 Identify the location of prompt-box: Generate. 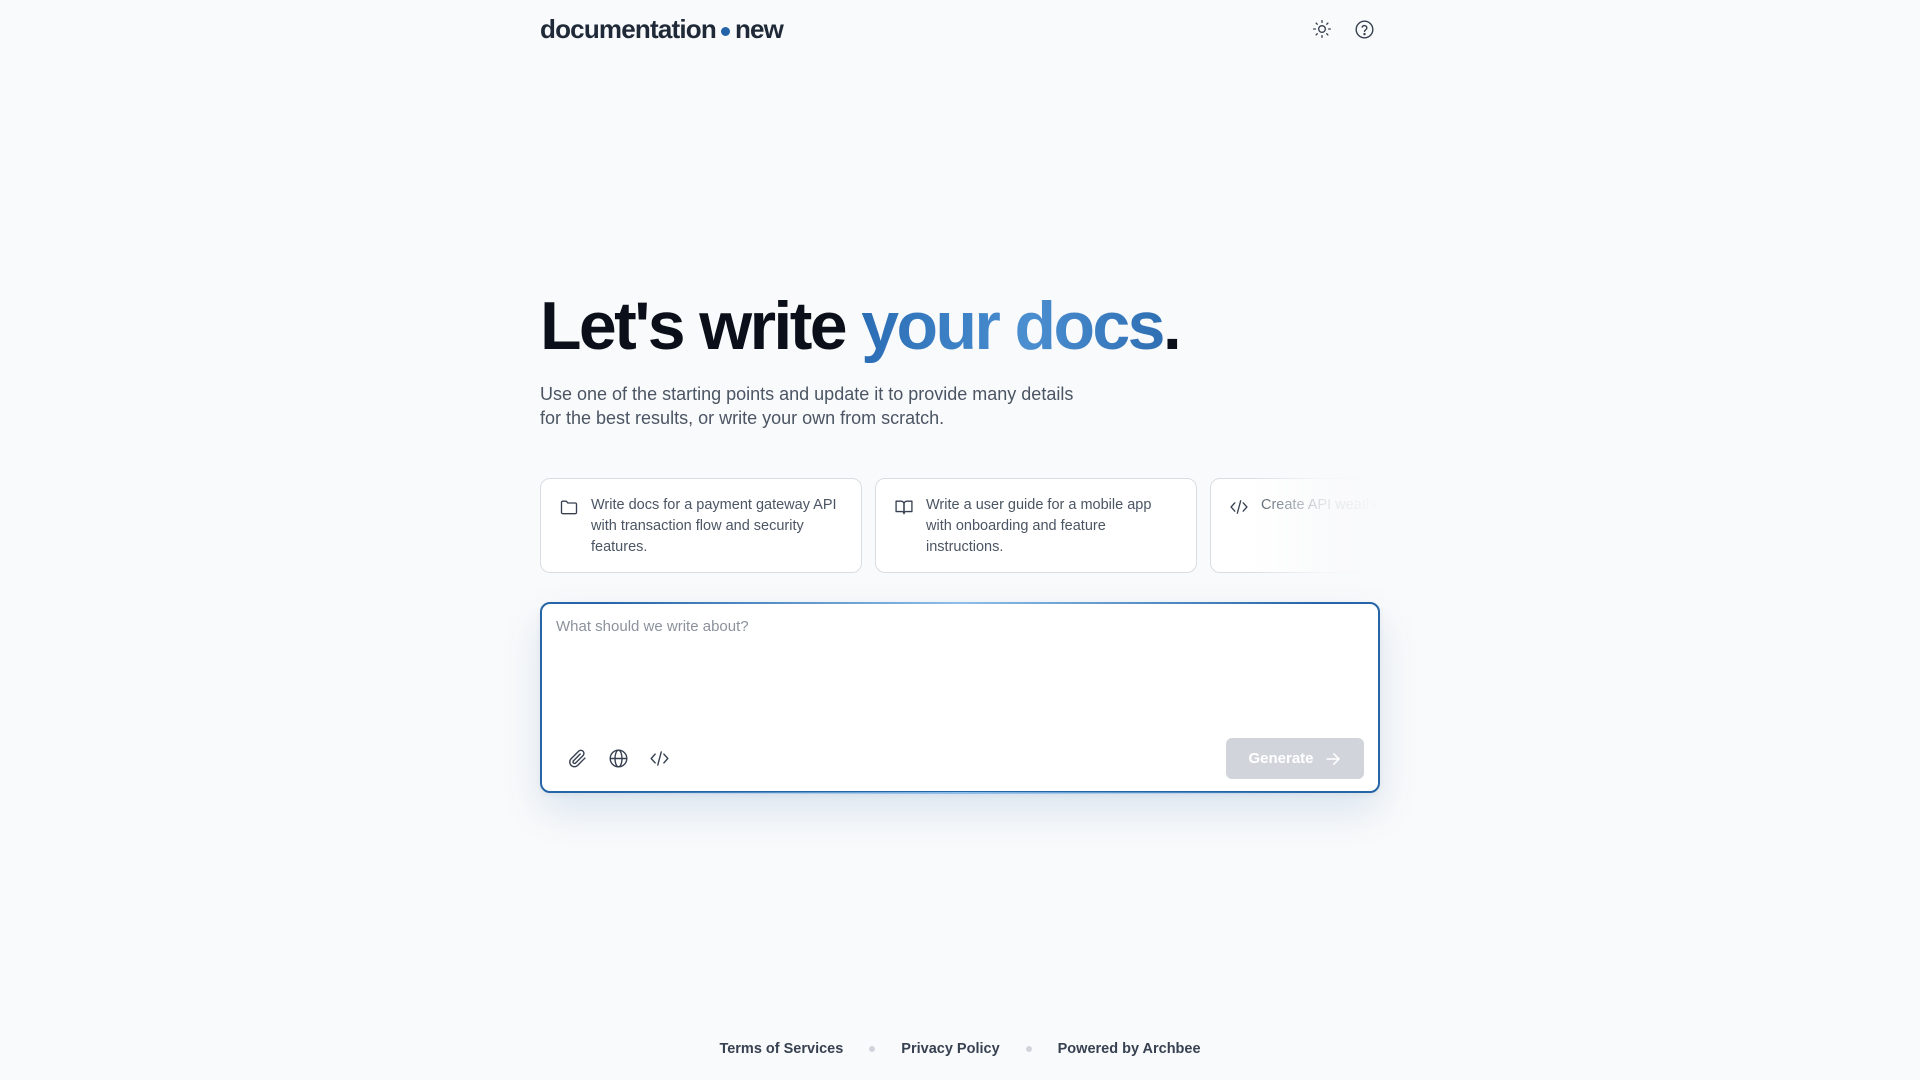
(960, 697).